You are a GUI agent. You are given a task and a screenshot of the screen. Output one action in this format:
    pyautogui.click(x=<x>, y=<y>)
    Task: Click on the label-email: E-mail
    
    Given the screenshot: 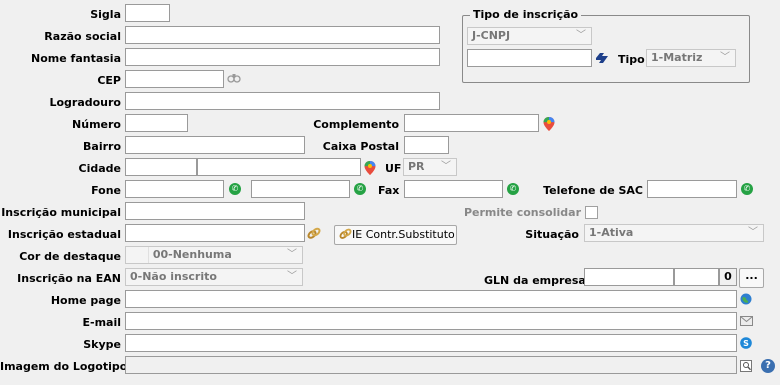 What is the action you would take?
    pyautogui.click(x=101, y=322)
    